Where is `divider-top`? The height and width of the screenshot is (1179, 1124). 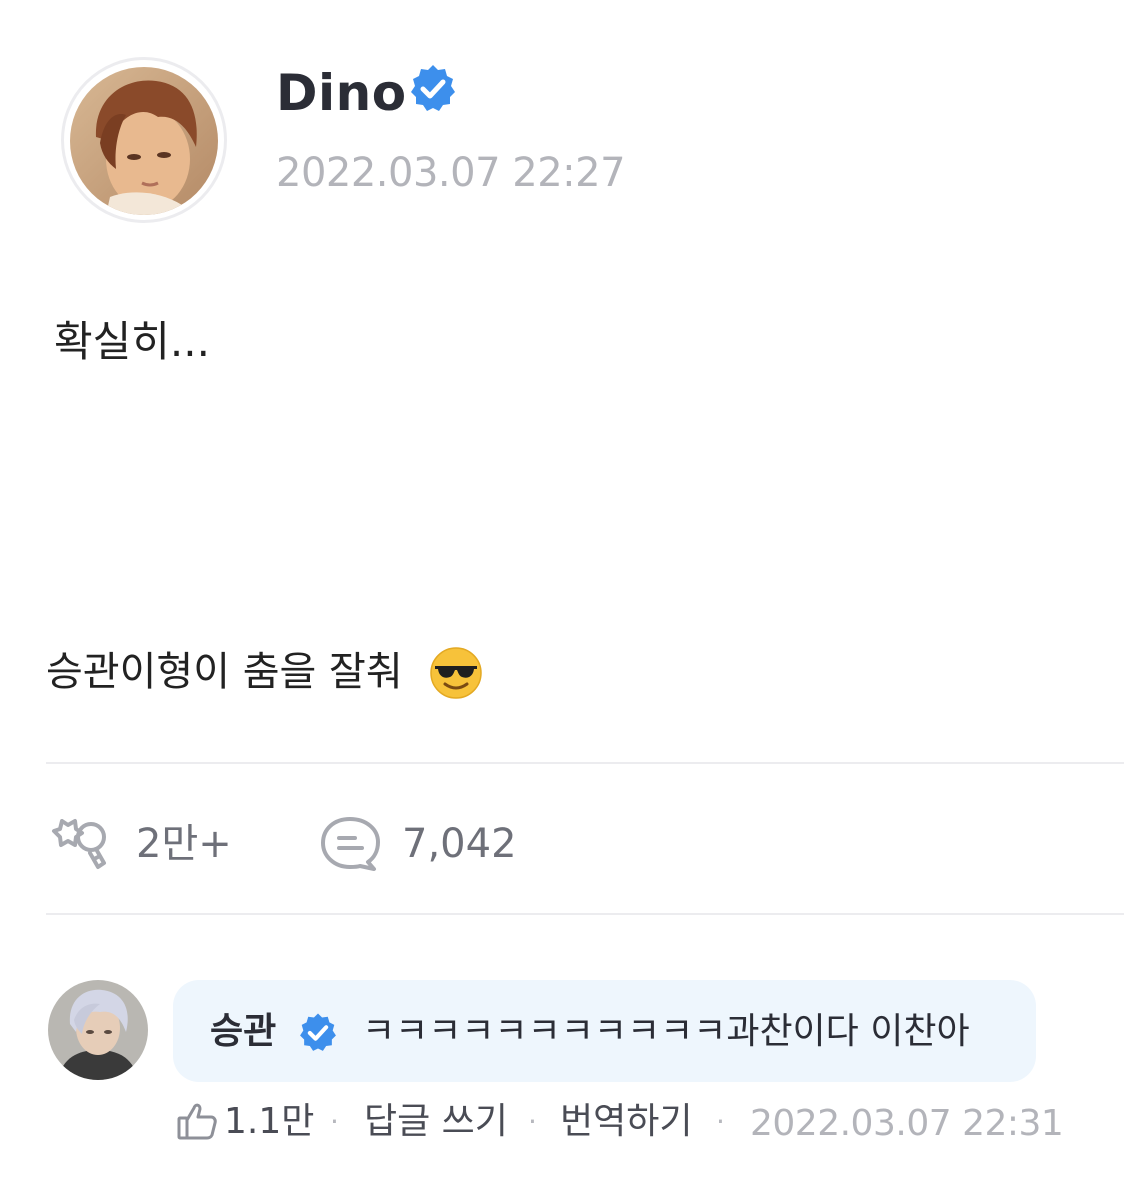
divider-top is located at coordinates (585, 763).